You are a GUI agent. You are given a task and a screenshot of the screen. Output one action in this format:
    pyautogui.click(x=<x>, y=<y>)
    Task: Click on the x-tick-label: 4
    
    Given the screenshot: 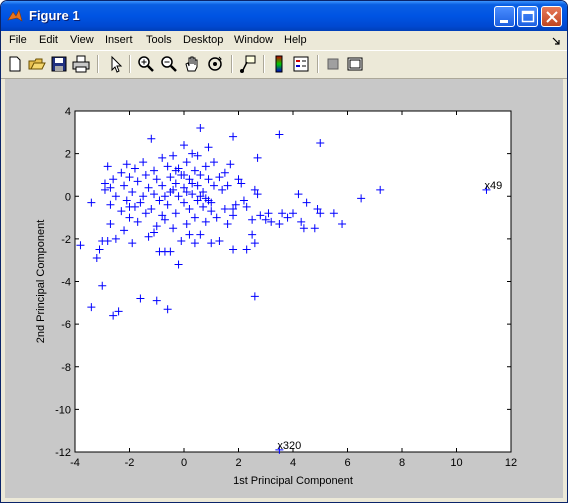 What is the action you would take?
    pyautogui.click(x=293, y=463)
    